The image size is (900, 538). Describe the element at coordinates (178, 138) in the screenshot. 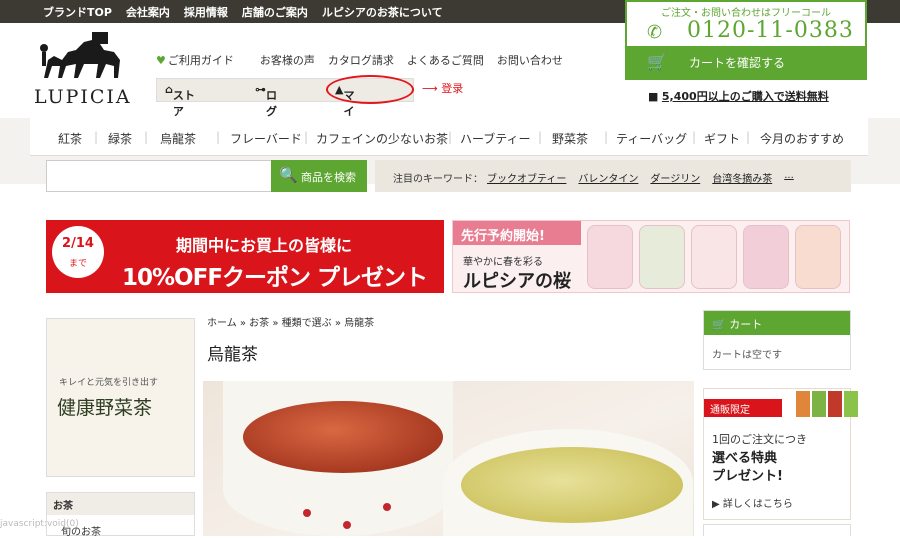

I see `category-item: 烏龍茶` at that location.